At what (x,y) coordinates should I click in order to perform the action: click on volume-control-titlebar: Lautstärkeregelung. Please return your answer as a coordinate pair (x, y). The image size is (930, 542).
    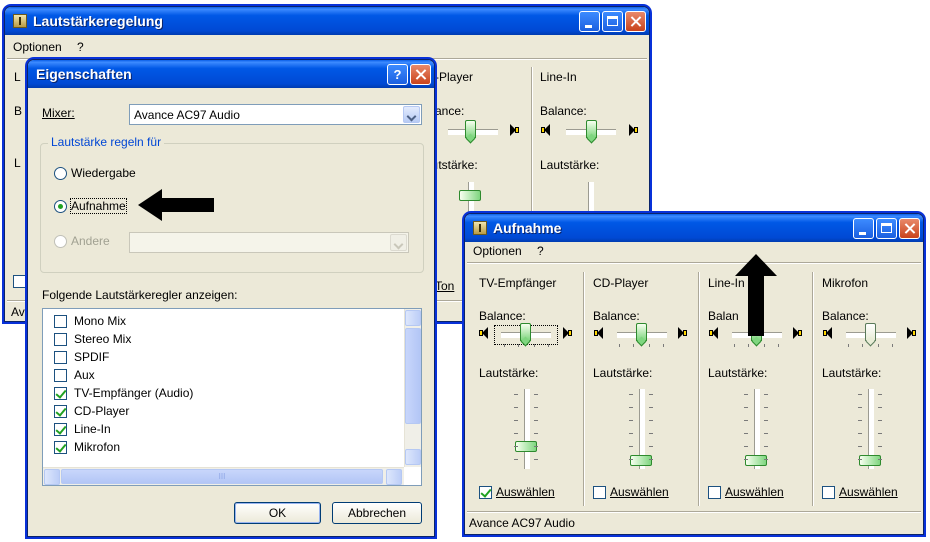
    Looking at the image, I should click on (327, 21).